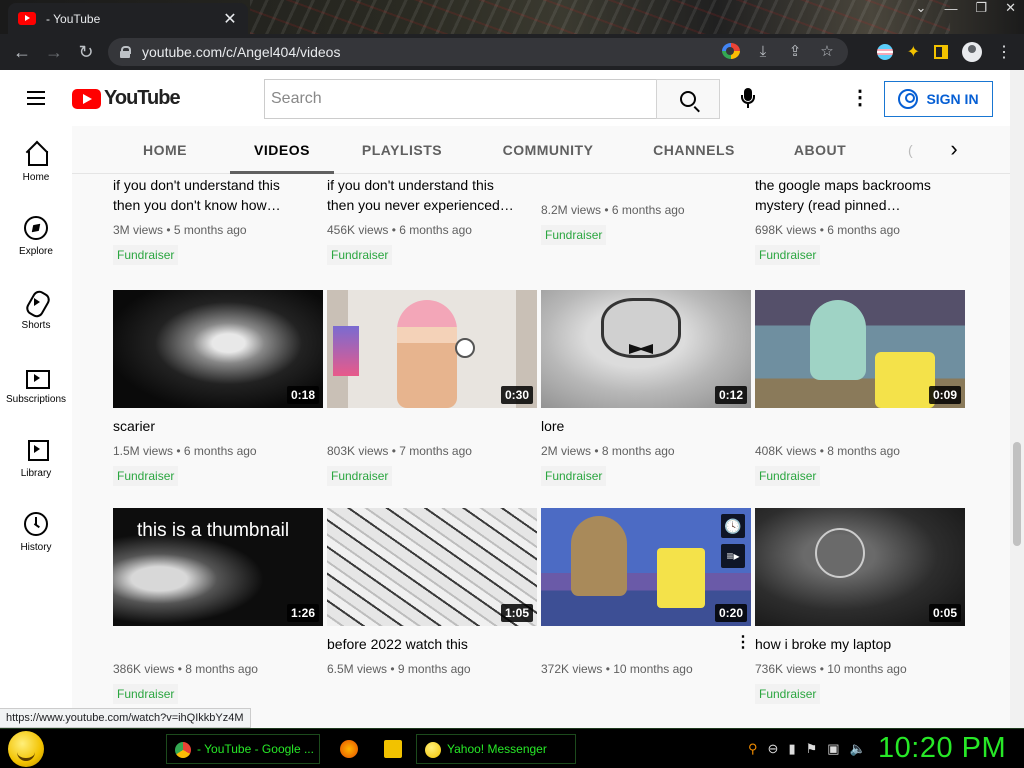  Describe the element at coordinates (432, 644) in the screenshot. I see `video-title: before 2022 watch this` at that location.